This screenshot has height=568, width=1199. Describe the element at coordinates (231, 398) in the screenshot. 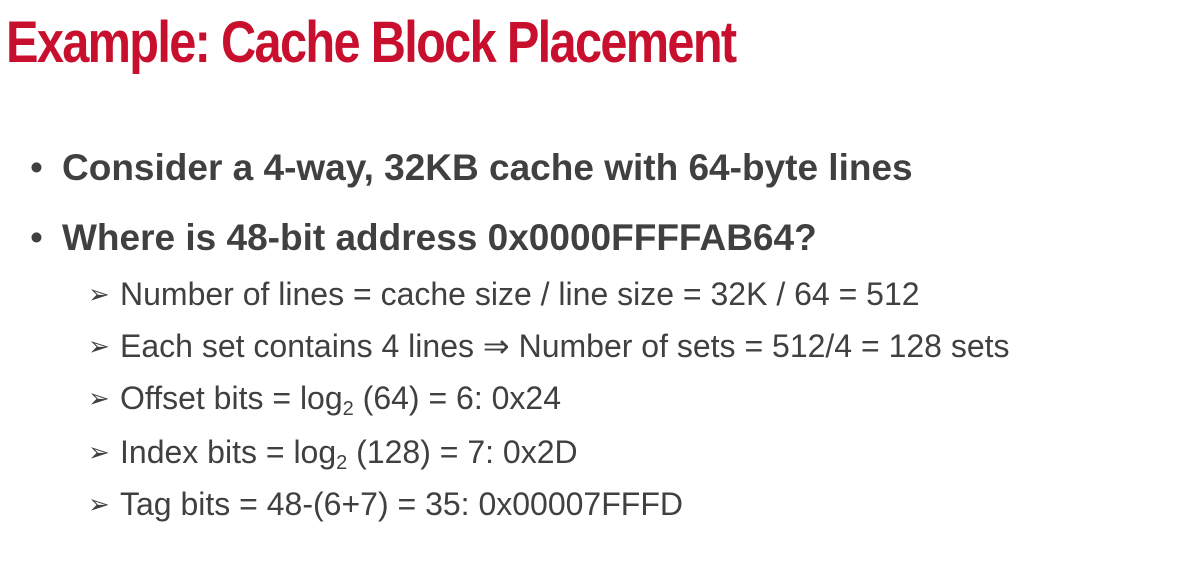

I see `sub-item-text: Offset bits = log` at that location.